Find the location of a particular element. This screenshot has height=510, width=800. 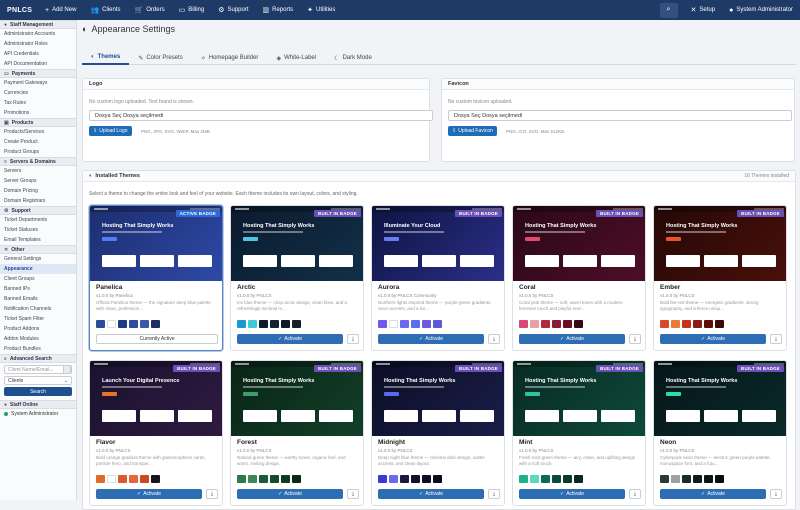

sidebar-item-payment-gateways: Payment Gateways is located at coordinates (38, 83).